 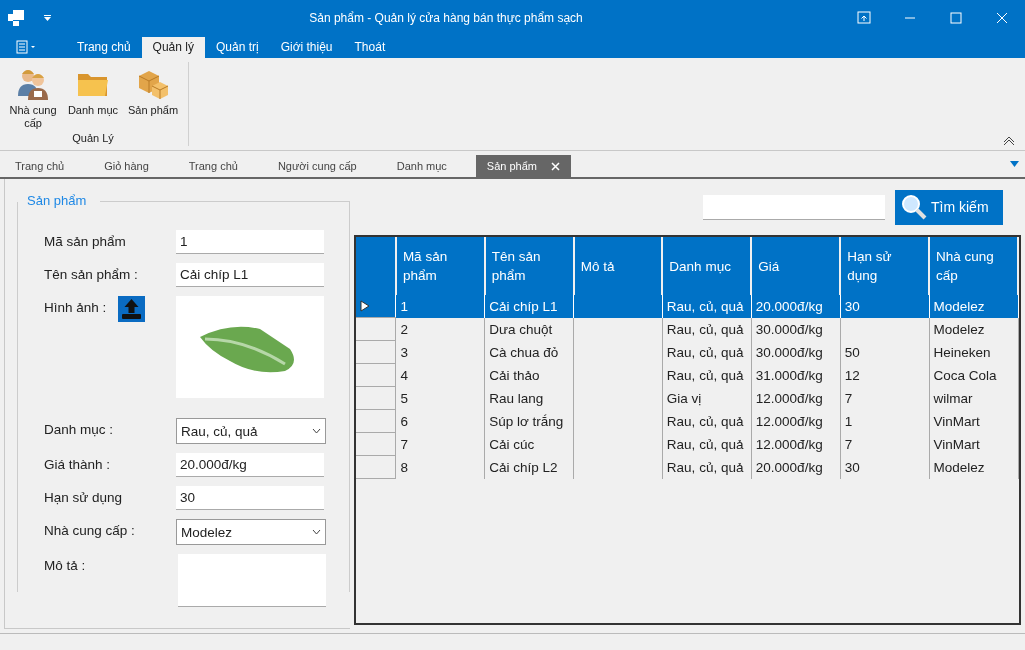 What do you see at coordinates (973, 398) in the screenshot?
I see `table-cell: wilmar` at bounding box center [973, 398].